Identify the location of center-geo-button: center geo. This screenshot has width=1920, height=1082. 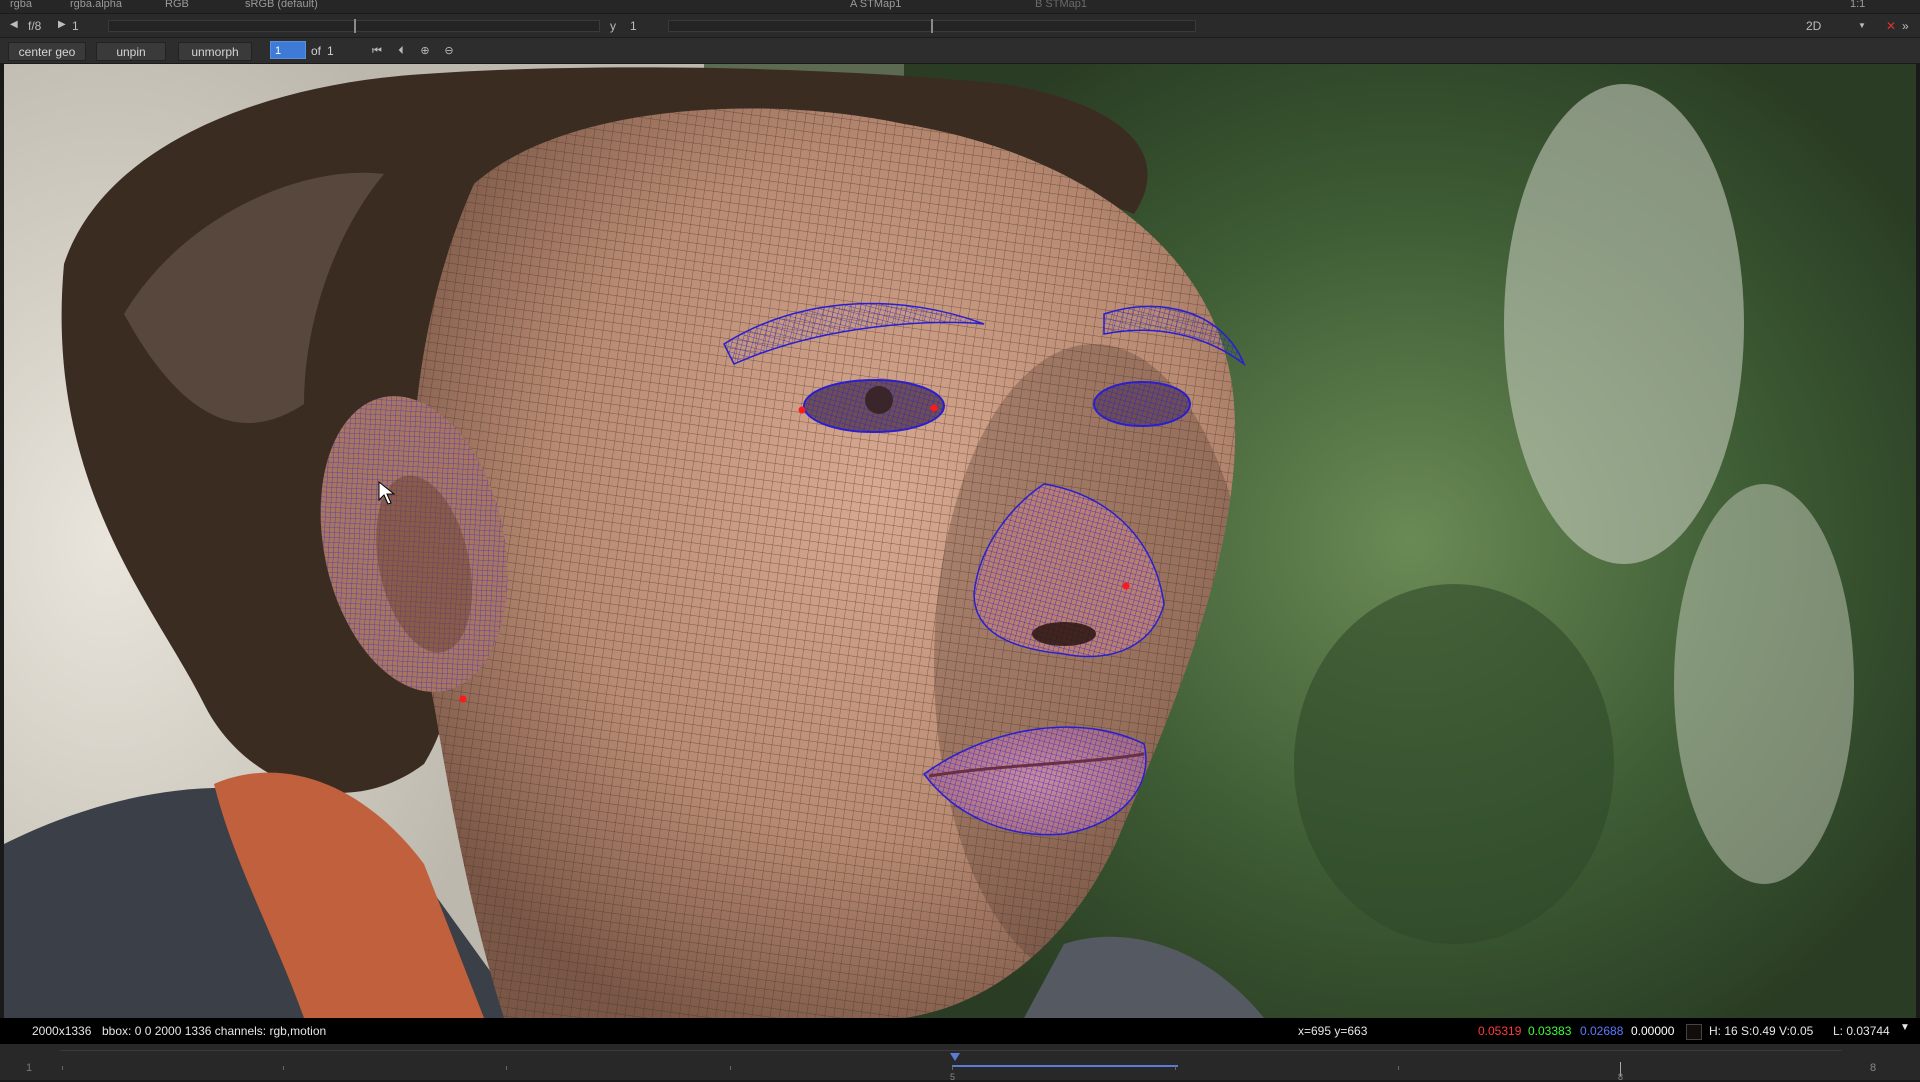
(47, 51).